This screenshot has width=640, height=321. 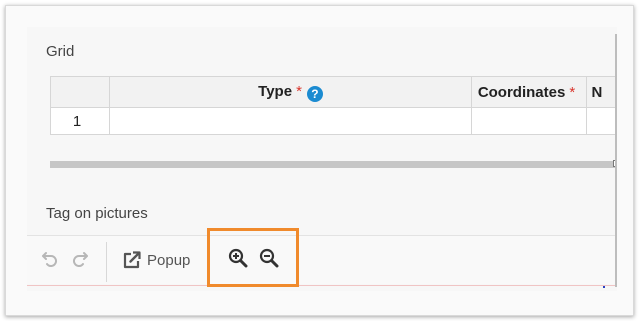 I want to click on horizontal-scrollbar, so click(x=333, y=164).